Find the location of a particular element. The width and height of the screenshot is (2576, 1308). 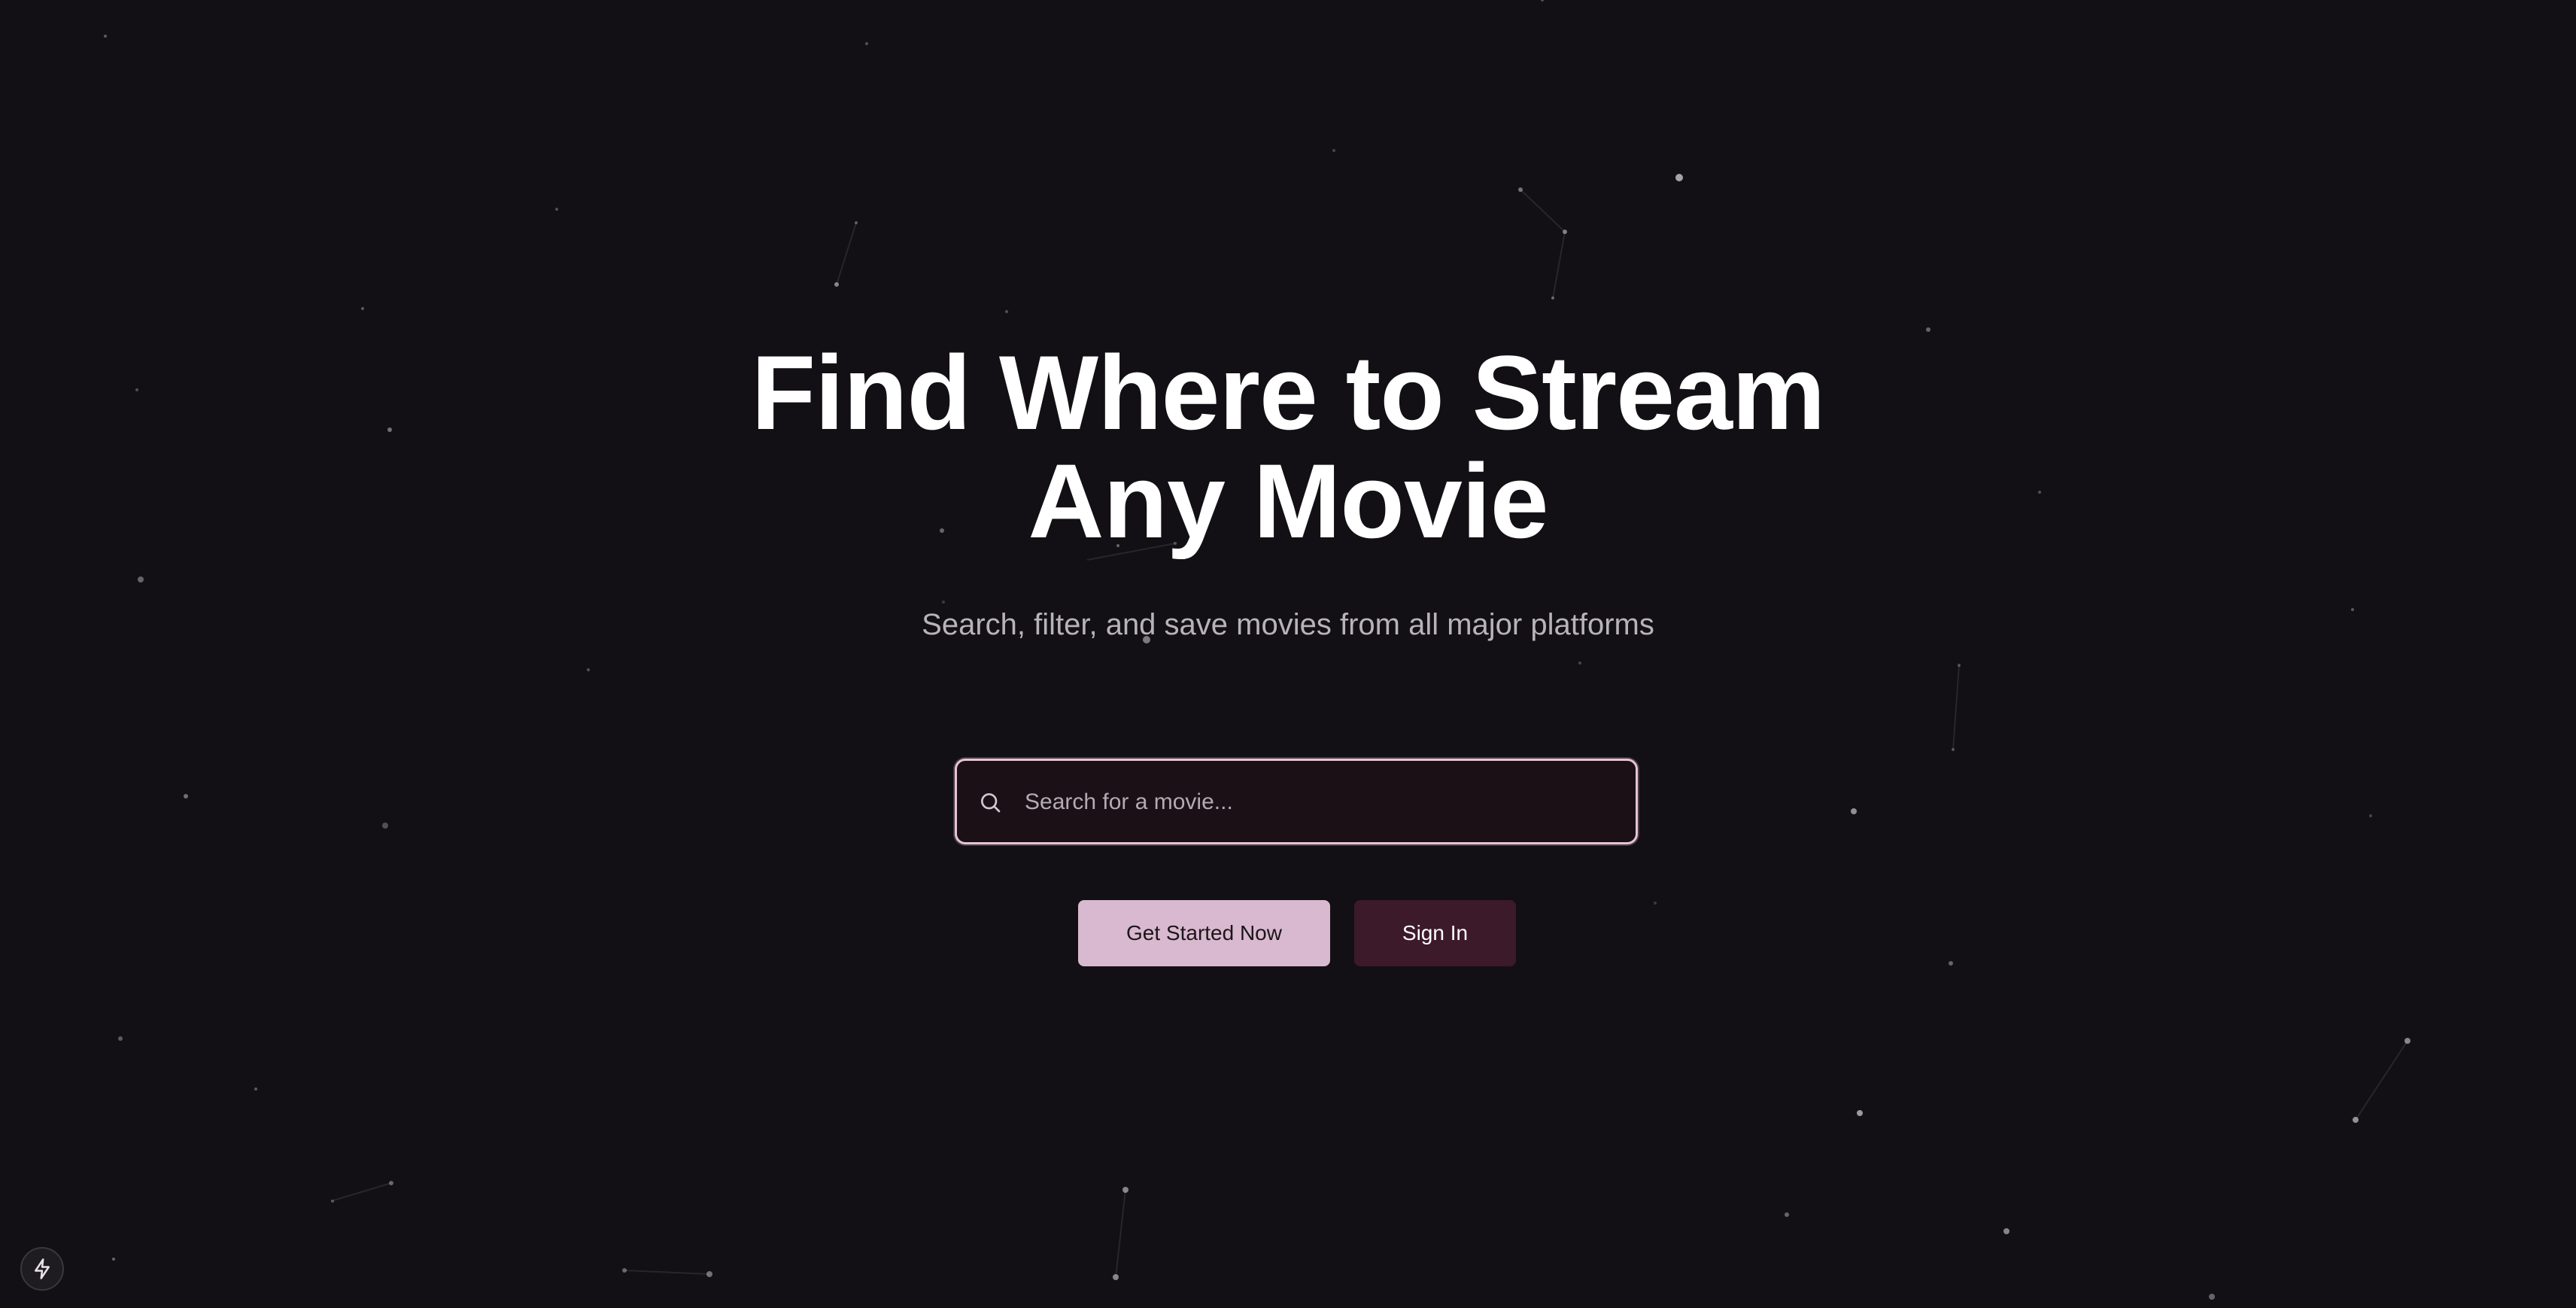

hero-title-line-2: Any Movie is located at coordinates (1288, 501).